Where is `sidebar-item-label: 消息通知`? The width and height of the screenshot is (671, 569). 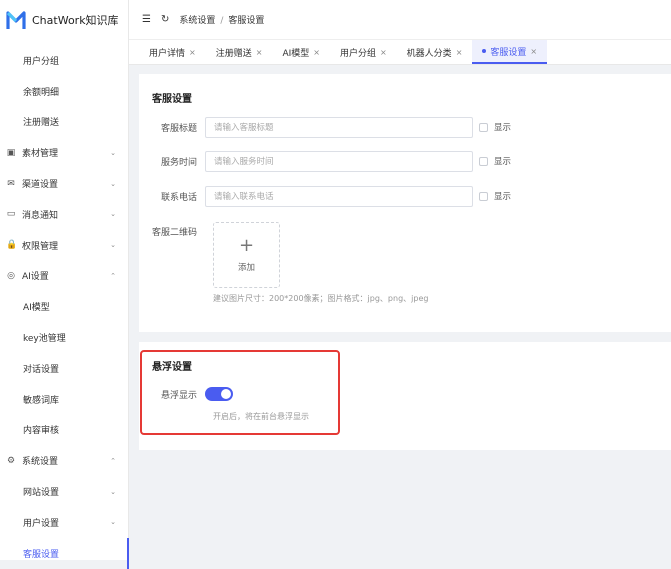
sidebar-item-label: 消息通知 is located at coordinates (40, 215).